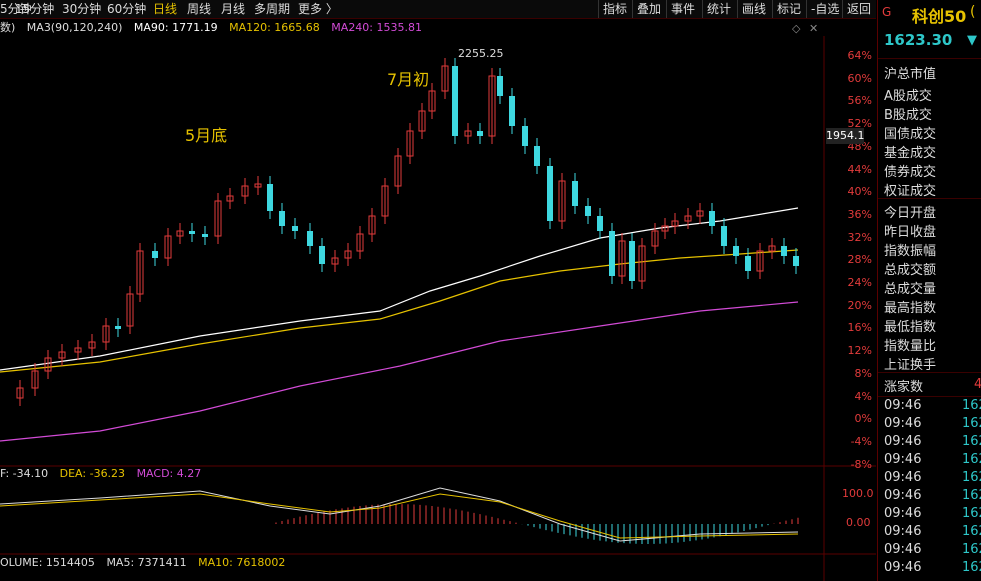 This screenshot has height=581, width=981. What do you see at coordinates (910, 346) in the screenshot?
I see `quote-field-label: 指数量比` at bounding box center [910, 346].